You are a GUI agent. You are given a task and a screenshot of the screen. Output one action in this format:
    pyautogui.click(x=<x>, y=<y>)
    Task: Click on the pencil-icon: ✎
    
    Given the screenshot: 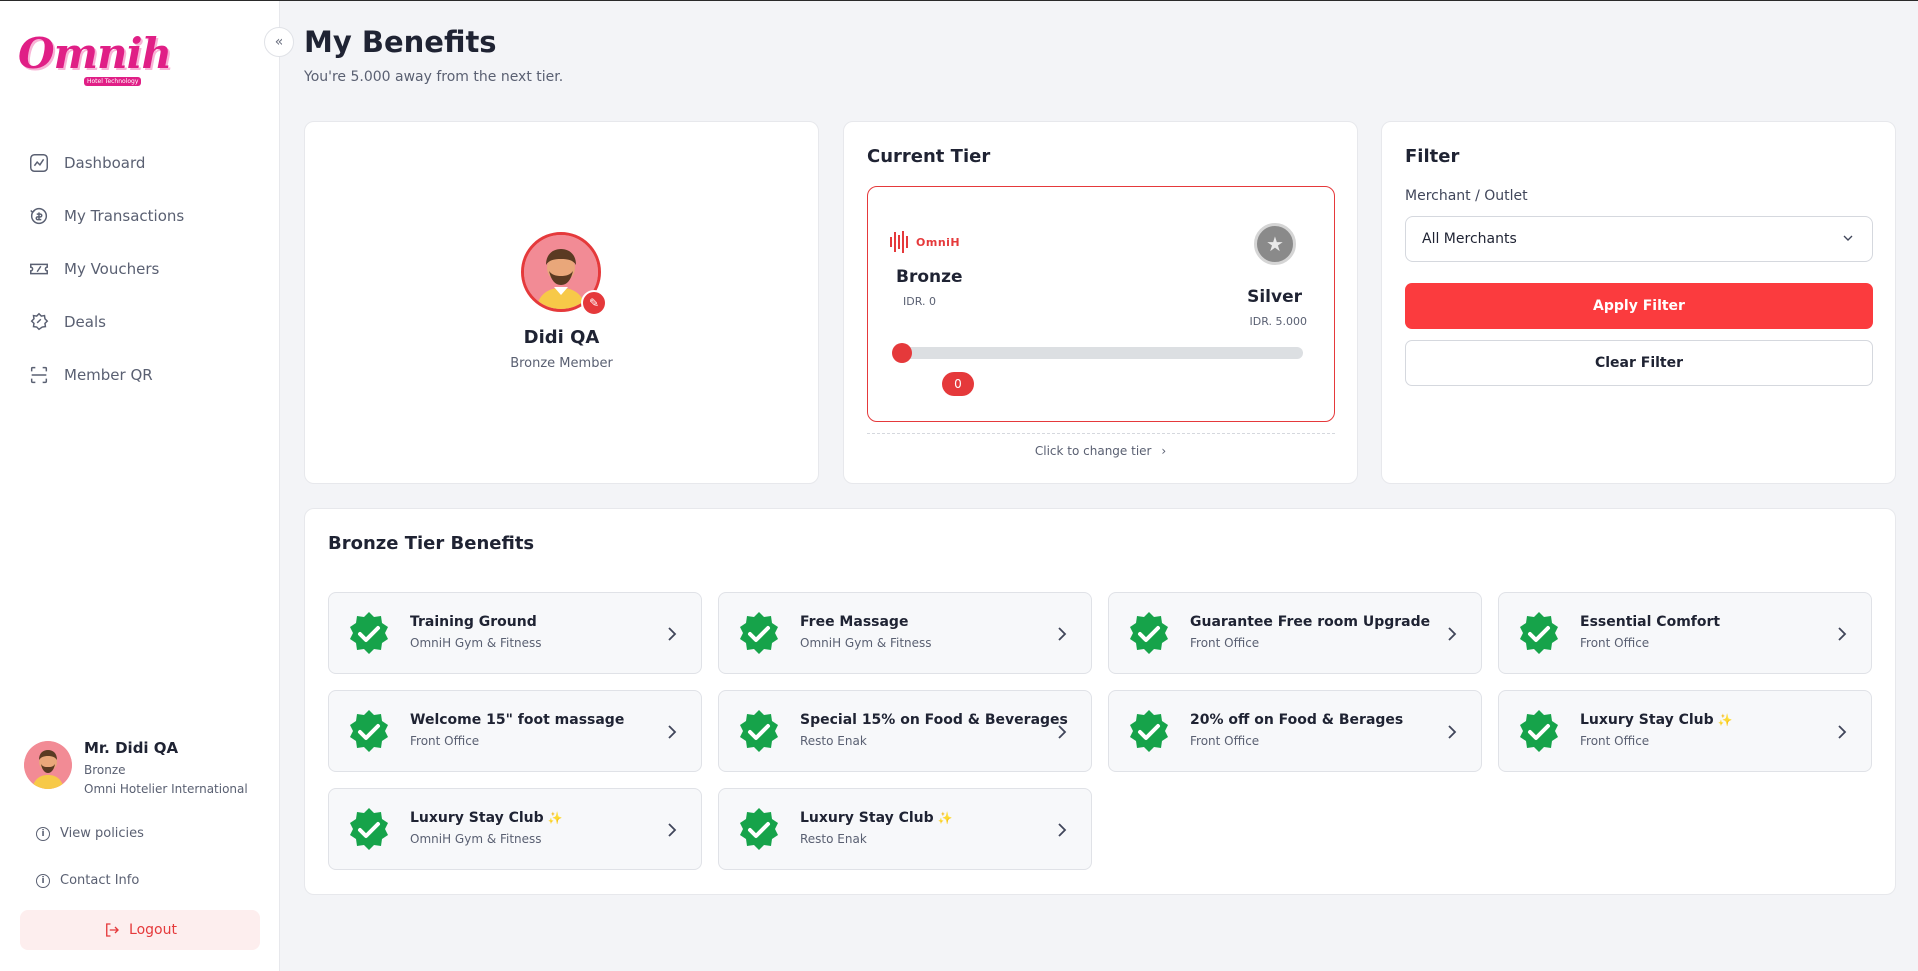 What is the action you would take?
    pyautogui.click(x=594, y=303)
    